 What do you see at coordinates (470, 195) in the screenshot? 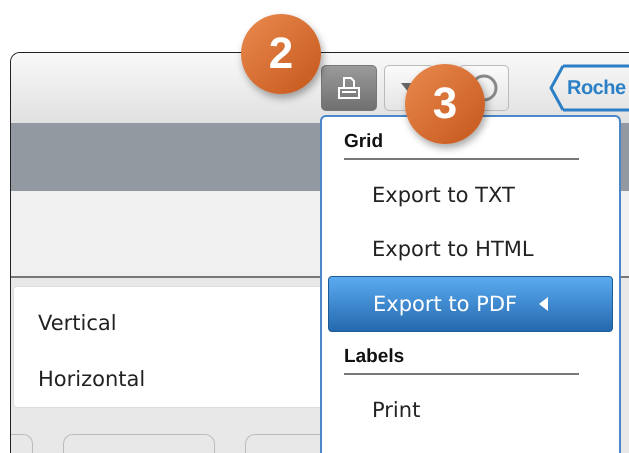
I see `menu-item: Export to TXT` at bounding box center [470, 195].